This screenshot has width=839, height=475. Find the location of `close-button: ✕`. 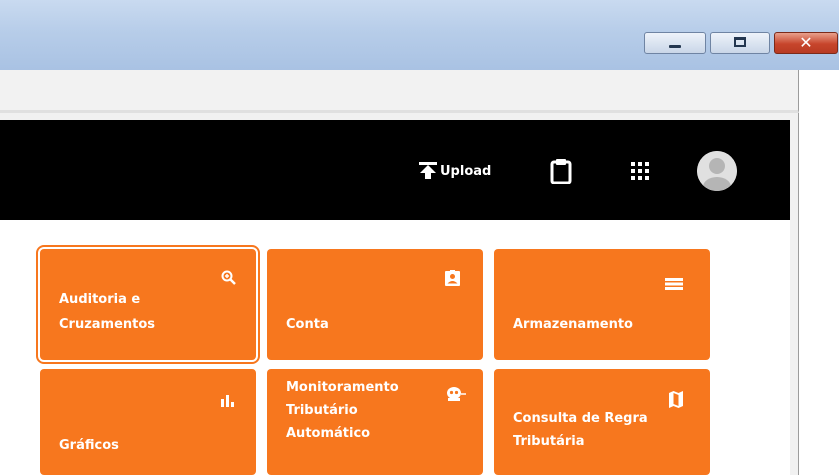

close-button: ✕ is located at coordinates (806, 43).